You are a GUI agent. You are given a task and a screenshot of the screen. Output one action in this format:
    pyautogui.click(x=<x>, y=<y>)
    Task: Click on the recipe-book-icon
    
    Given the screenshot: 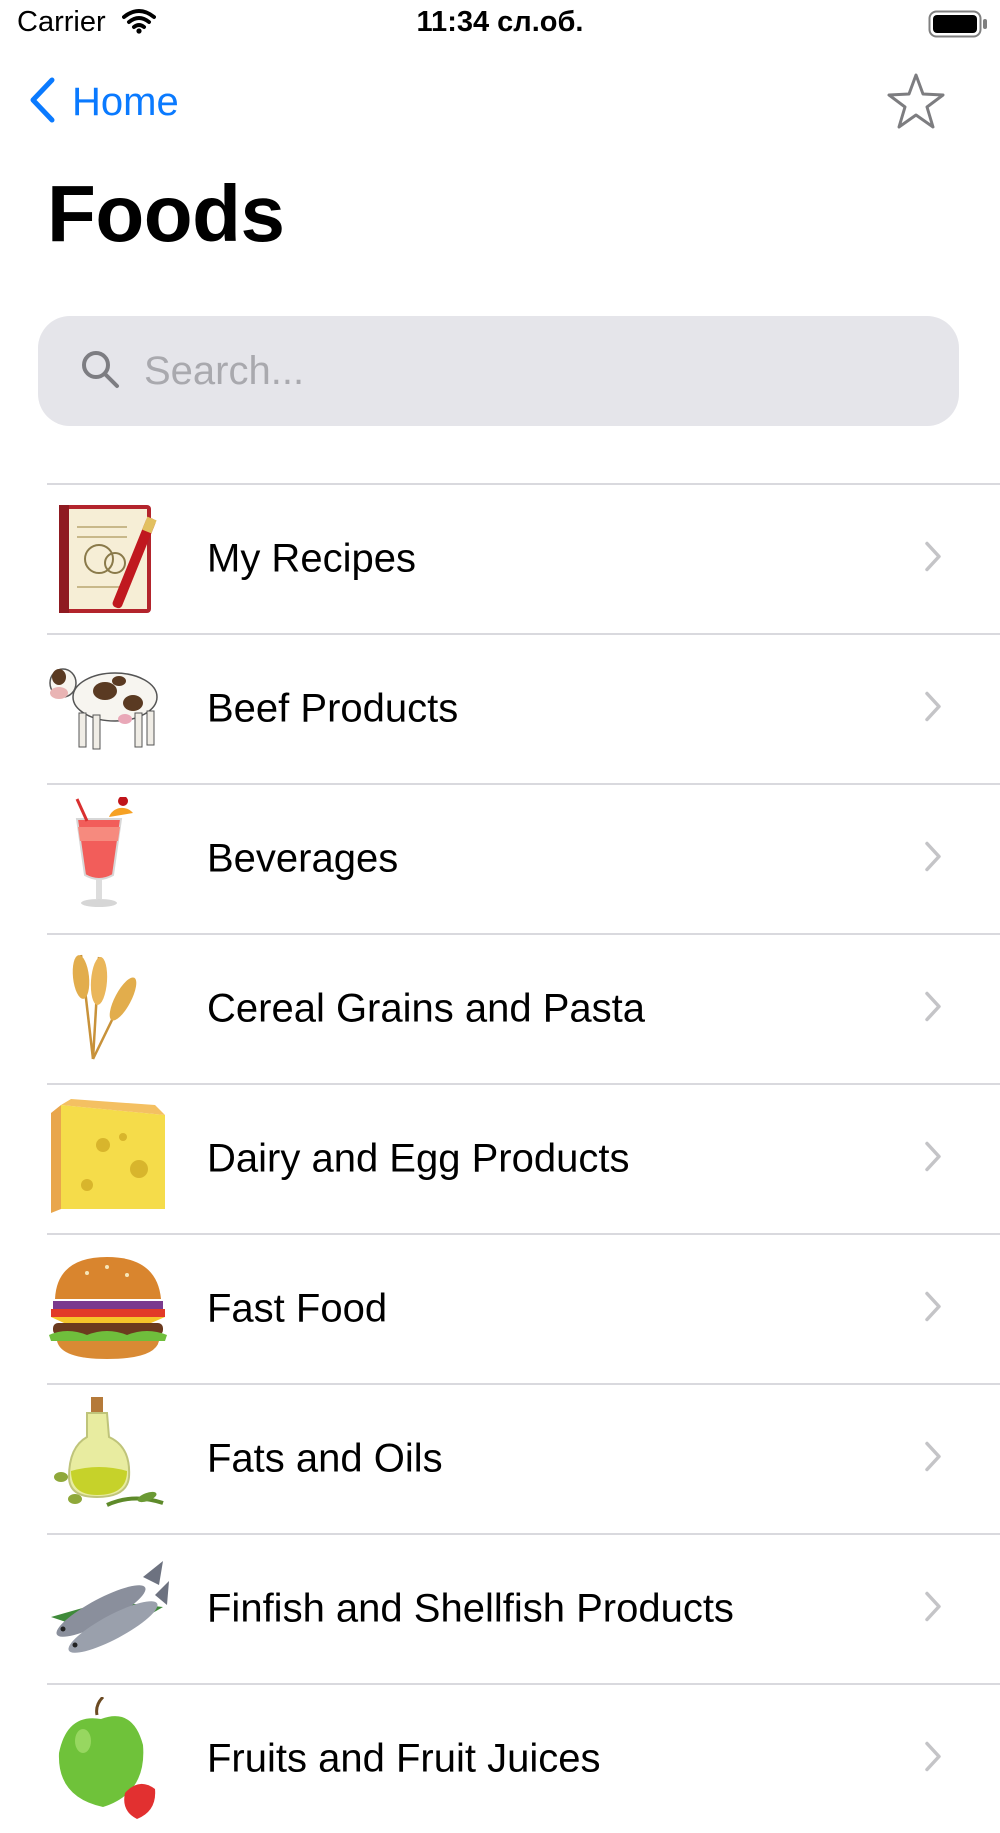 What is the action you would take?
    pyautogui.click(x=108, y=558)
    